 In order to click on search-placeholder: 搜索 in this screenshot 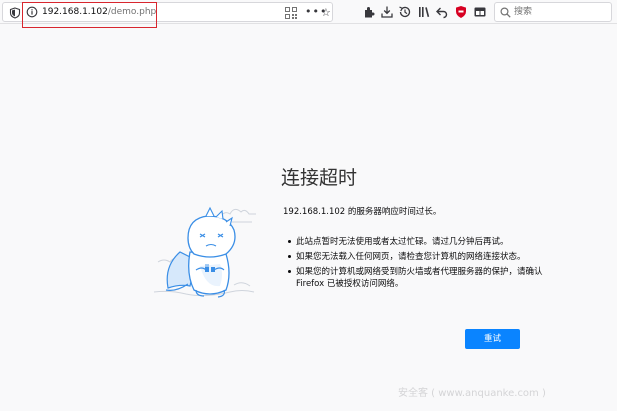, I will do `click(523, 12)`.